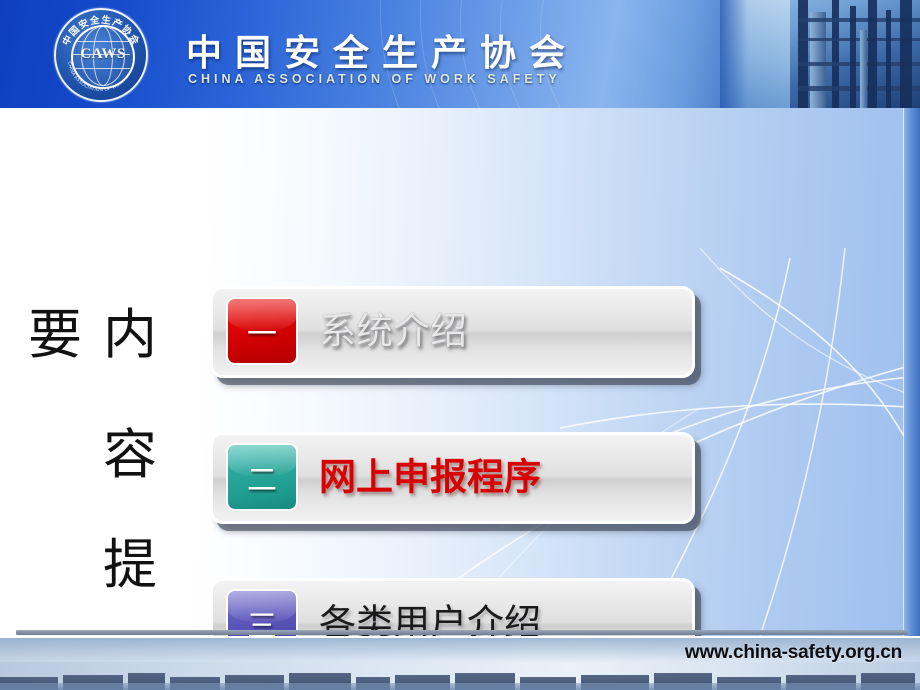 This screenshot has height=690, width=920. I want to click on footer-bar: www.china-safety.org.cn, so click(460, 664).